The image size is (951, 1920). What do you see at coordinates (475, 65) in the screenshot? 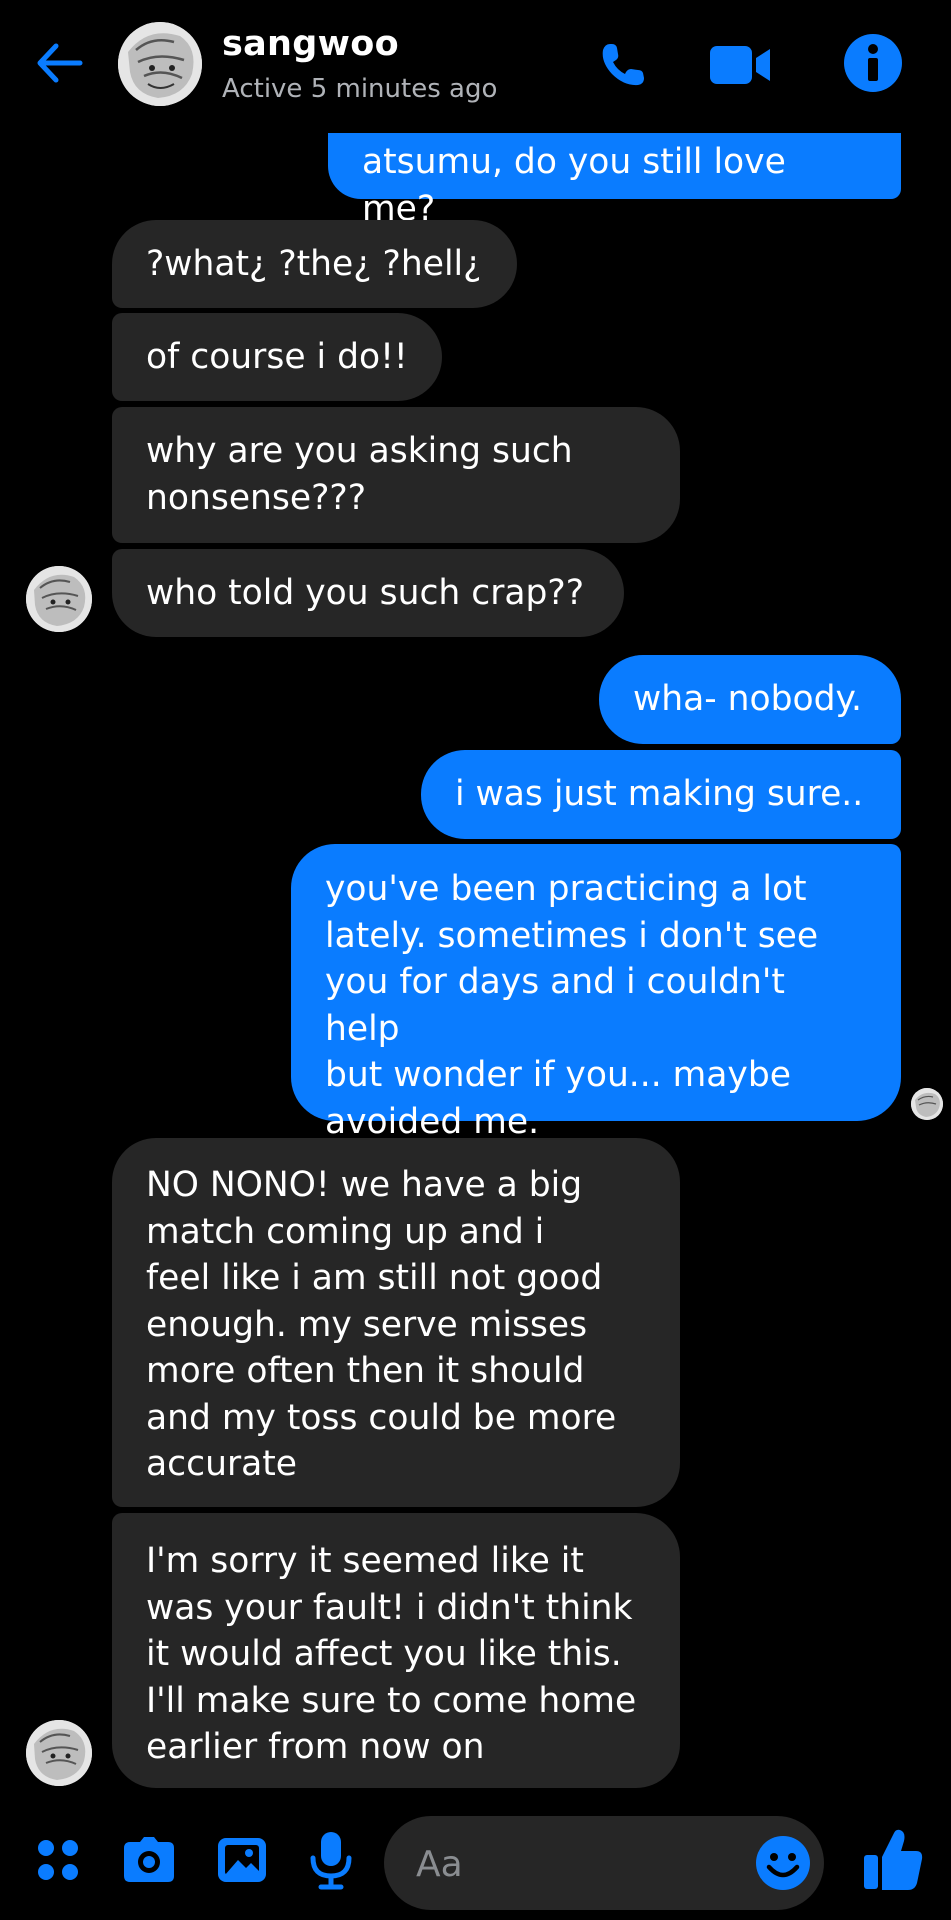
I see `chat-header: sangwoo Active 5 minutes ago` at bounding box center [475, 65].